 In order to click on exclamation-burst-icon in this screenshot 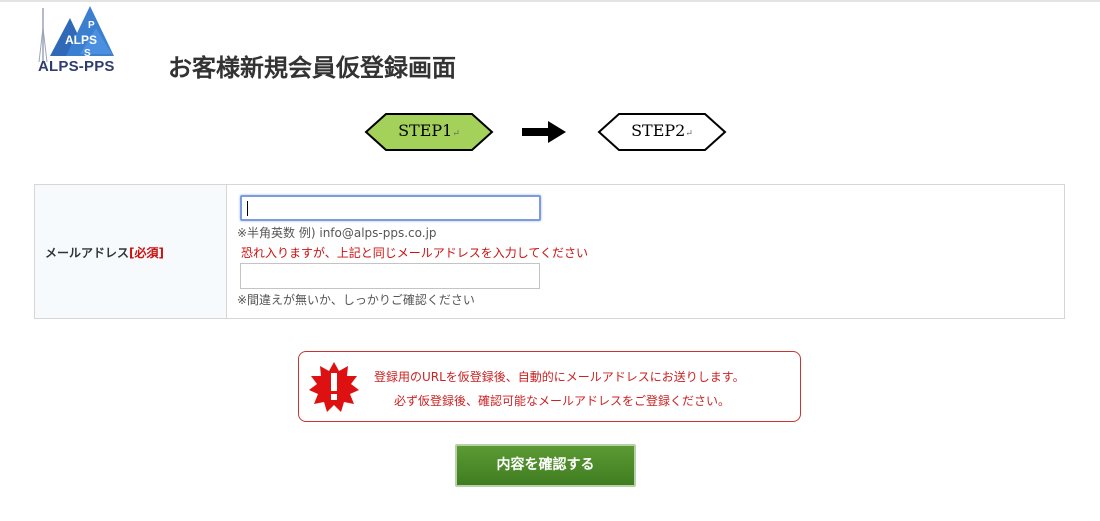, I will do `click(334, 387)`.